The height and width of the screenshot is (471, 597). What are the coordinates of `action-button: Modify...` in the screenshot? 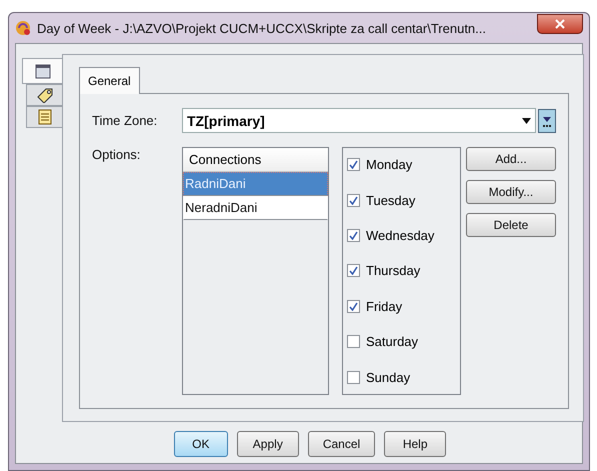 It's located at (511, 192).